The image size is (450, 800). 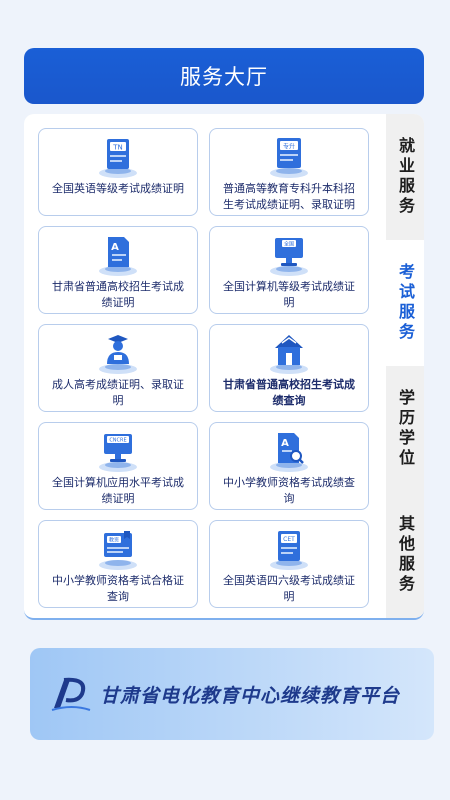 I want to click on document-search-icon: A, so click(x=289, y=452).